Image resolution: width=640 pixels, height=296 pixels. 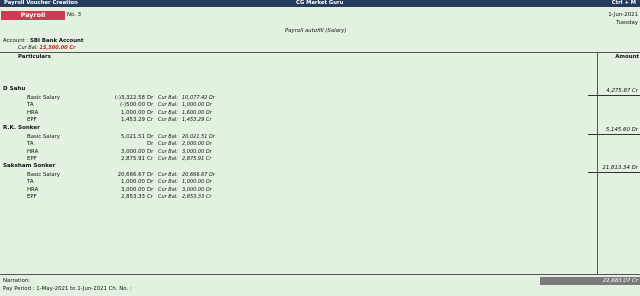 I want to click on pay-head-amount: 20,666.67, so click(x=120, y=175).